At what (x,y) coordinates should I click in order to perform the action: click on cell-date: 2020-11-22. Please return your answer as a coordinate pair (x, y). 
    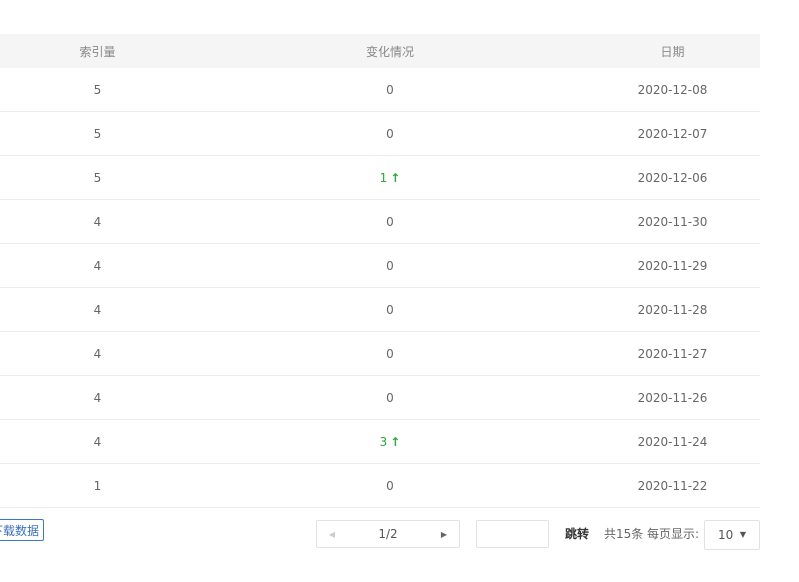
    Looking at the image, I should click on (672, 485).